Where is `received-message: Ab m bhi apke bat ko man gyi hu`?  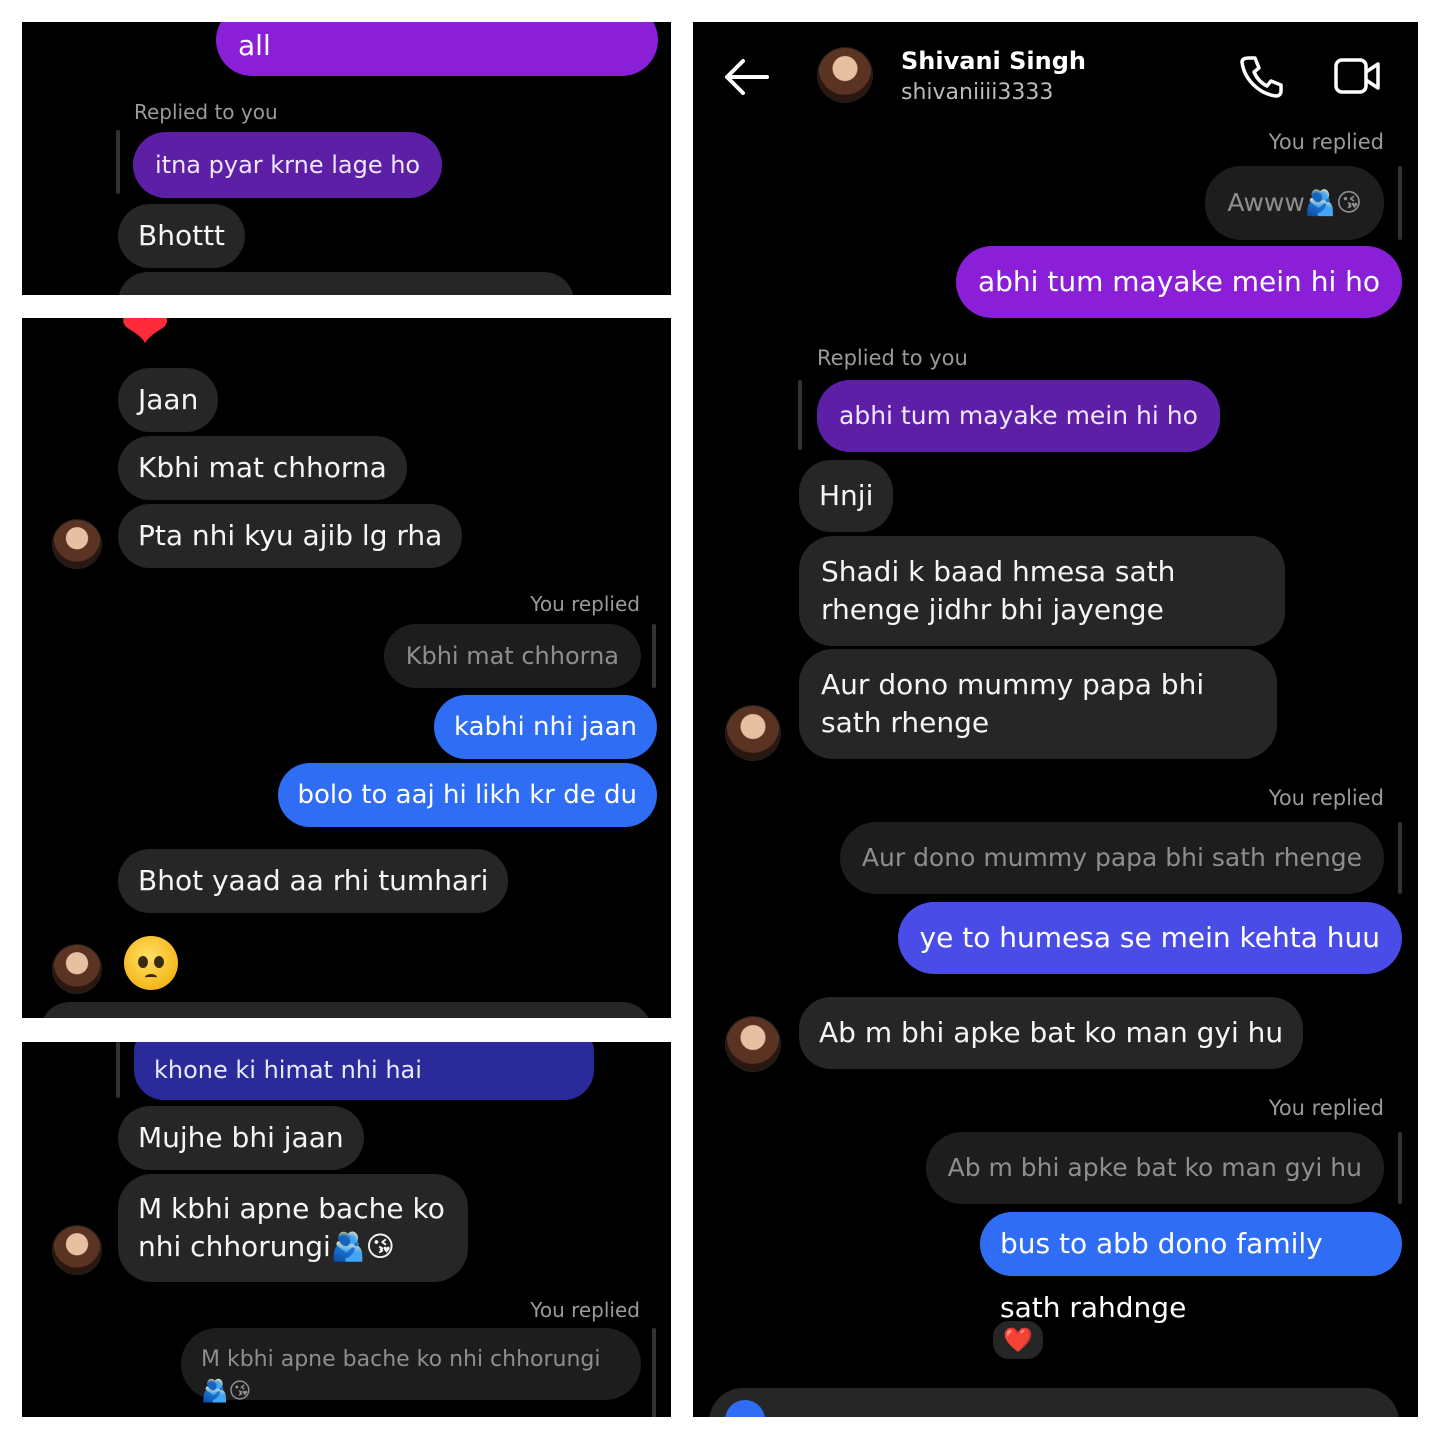
received-message: Ab m bhi apke bat ko man gyi hu is located at coordinates (1051, 1033).